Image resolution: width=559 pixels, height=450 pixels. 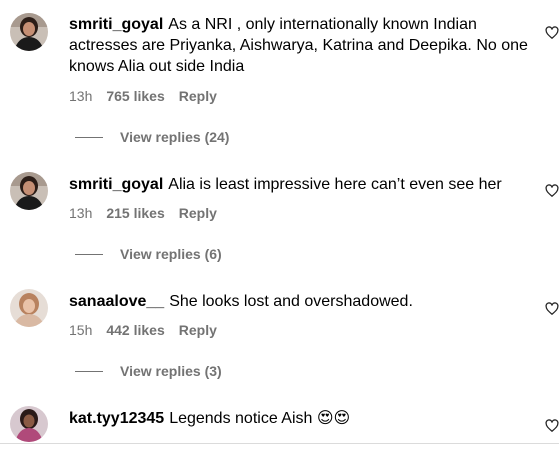 What do you see at coordinates (171, 371) in the screenshot?
I see `view-replies-label: View replies (3)` at bounding box center [171, 371].